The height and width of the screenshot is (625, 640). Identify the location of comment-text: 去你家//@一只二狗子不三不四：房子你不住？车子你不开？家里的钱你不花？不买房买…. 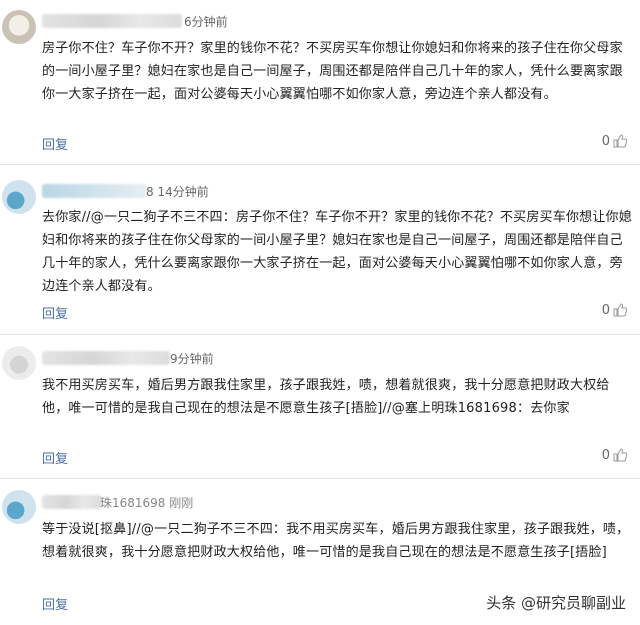
(337, 252).